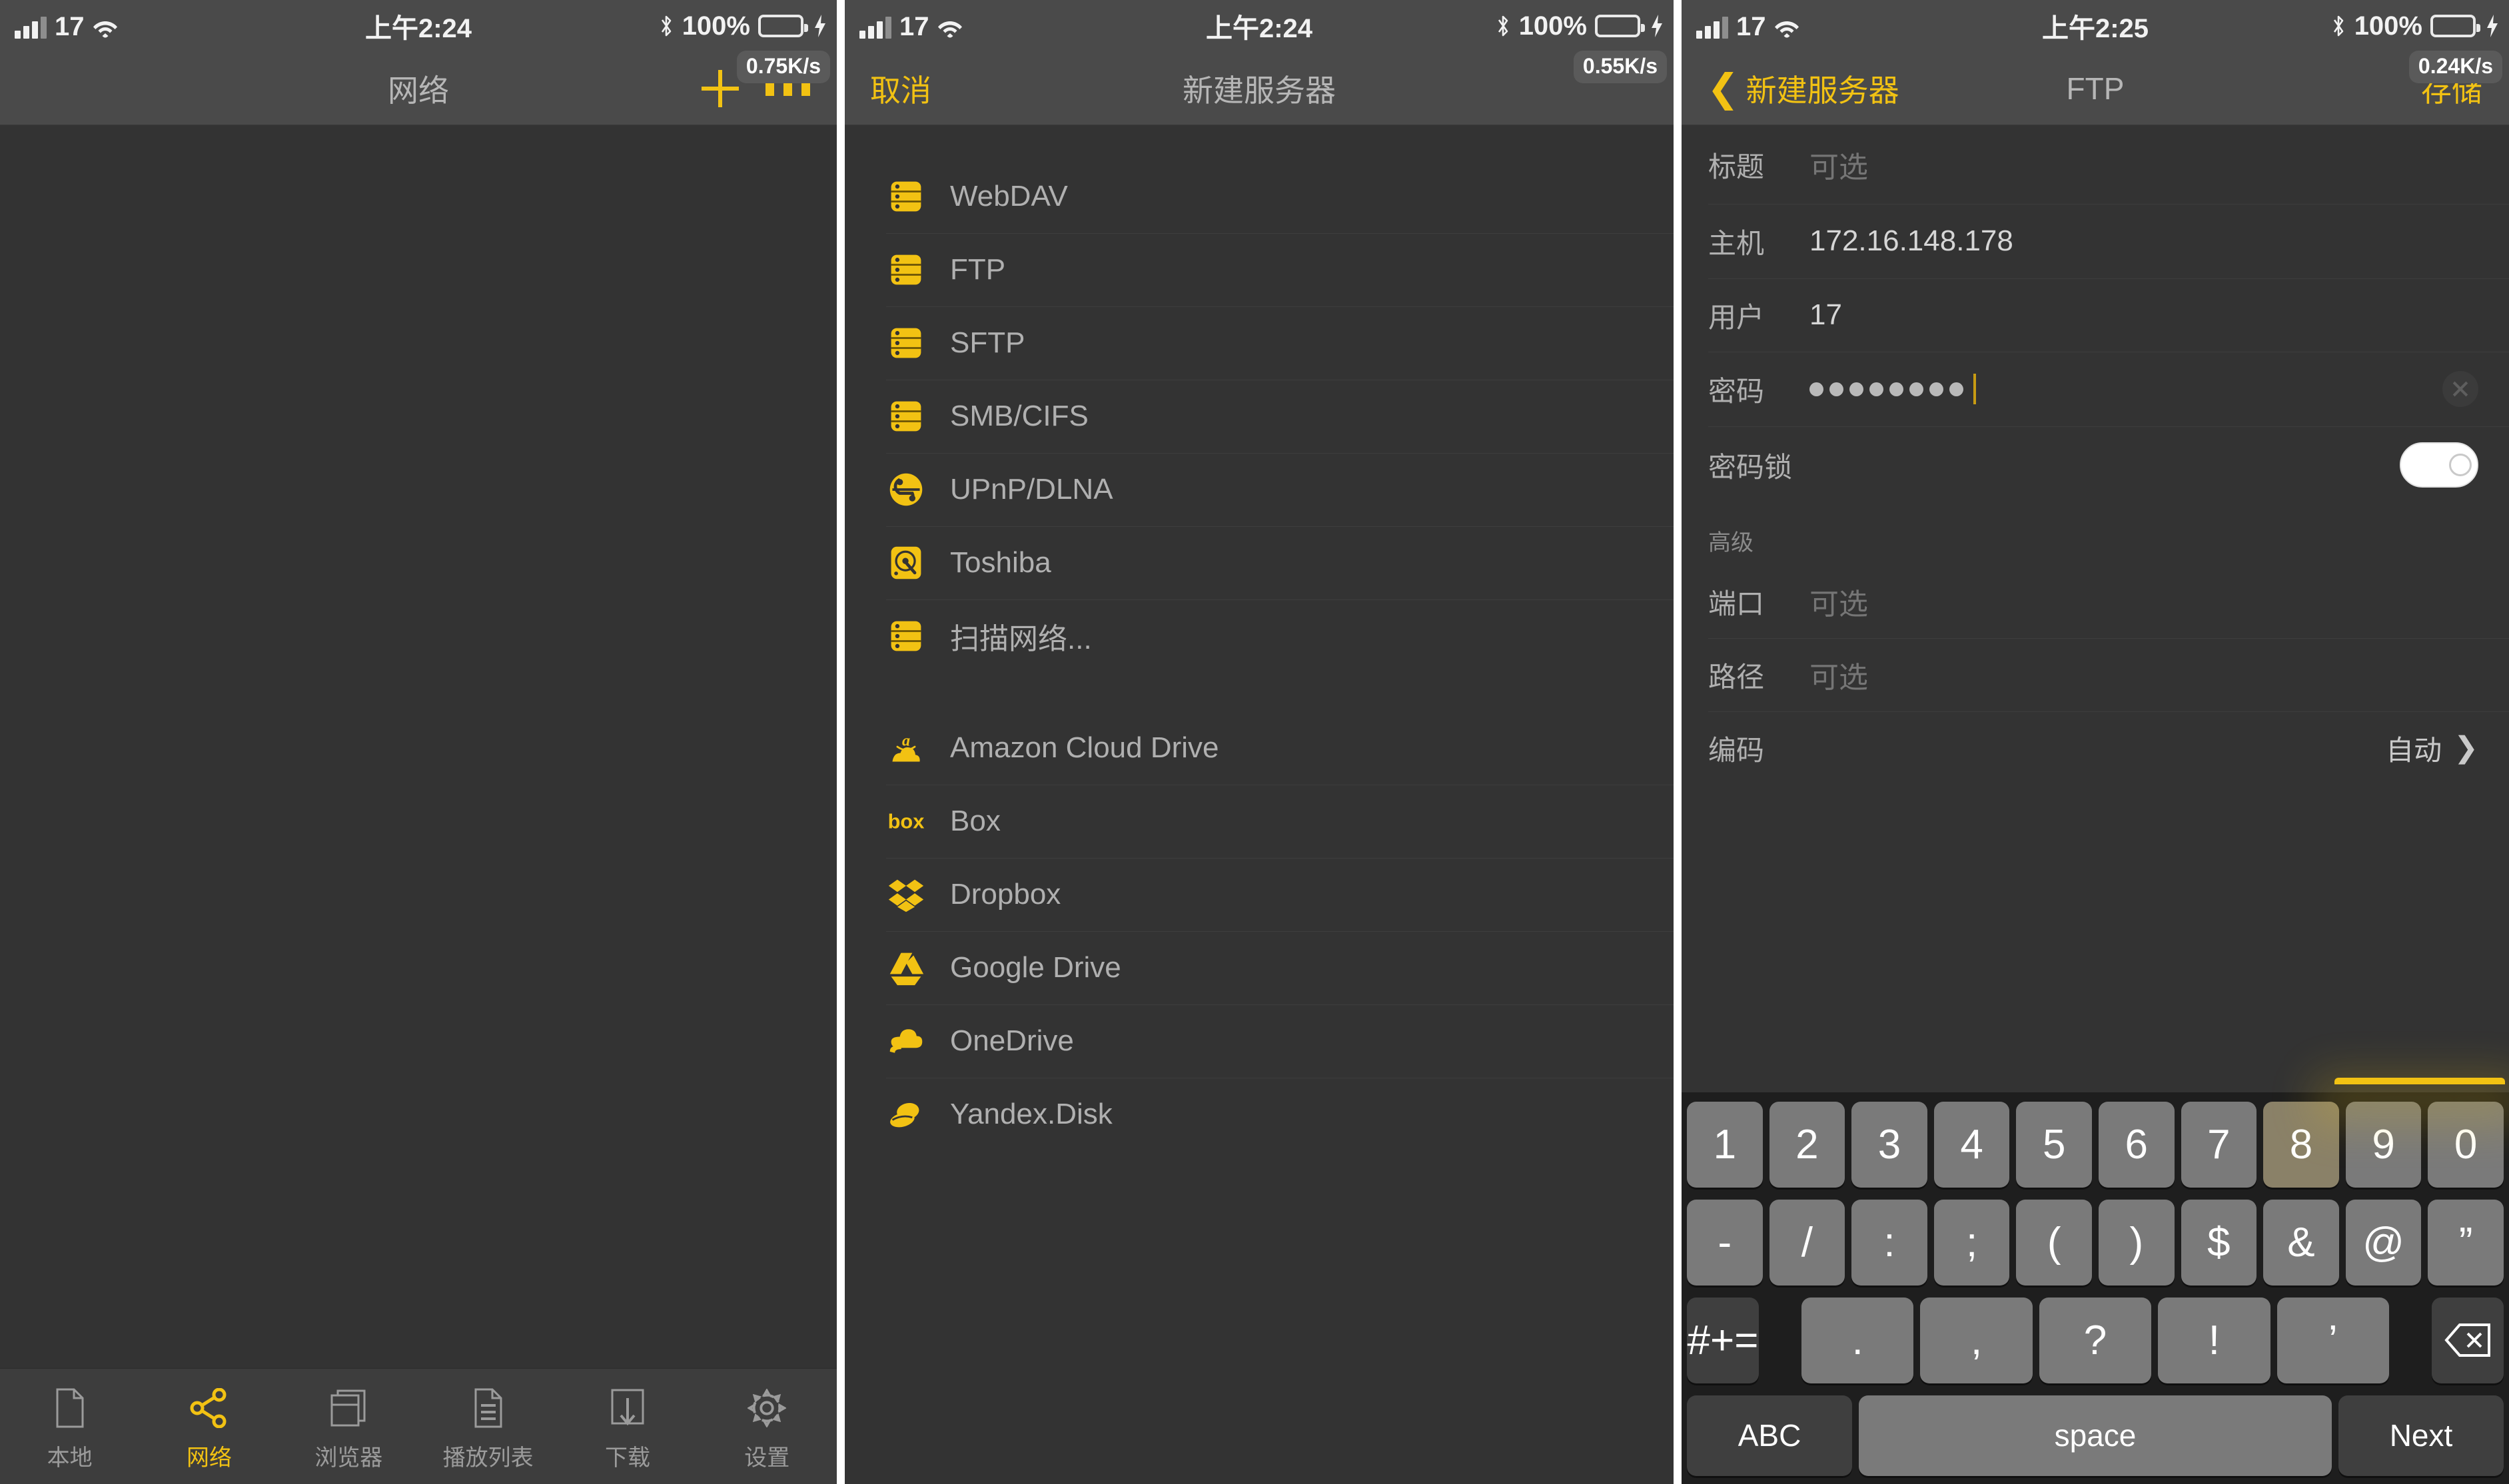 This screenshot has height=1484, width=2509. Describe the element at coordinates (2095, 674) in the screenshot. I see `field-row-path: 路径 可选` at that location.